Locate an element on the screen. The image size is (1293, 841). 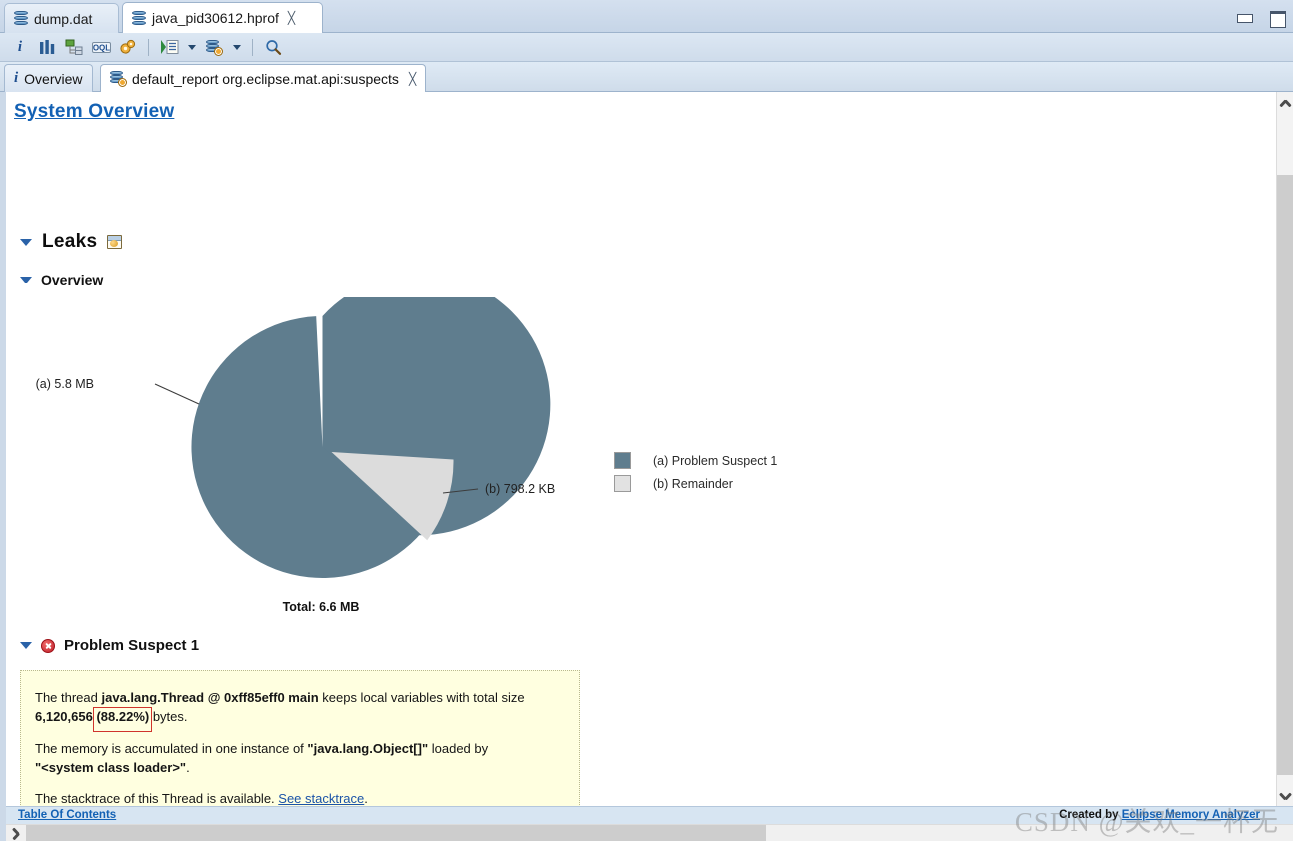
section-problem-suspect-header: Problem Suspect 1 is located at coordinates (109, 645).